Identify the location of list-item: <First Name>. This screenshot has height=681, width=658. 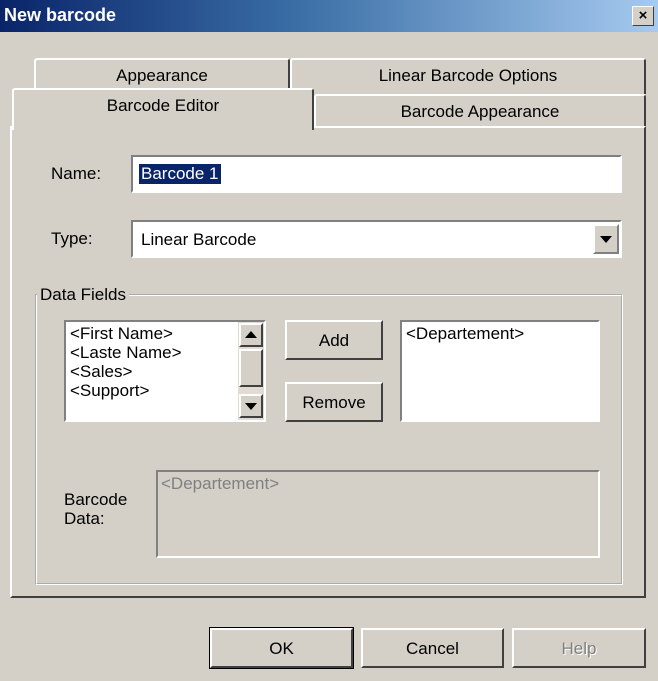
(121, 334).